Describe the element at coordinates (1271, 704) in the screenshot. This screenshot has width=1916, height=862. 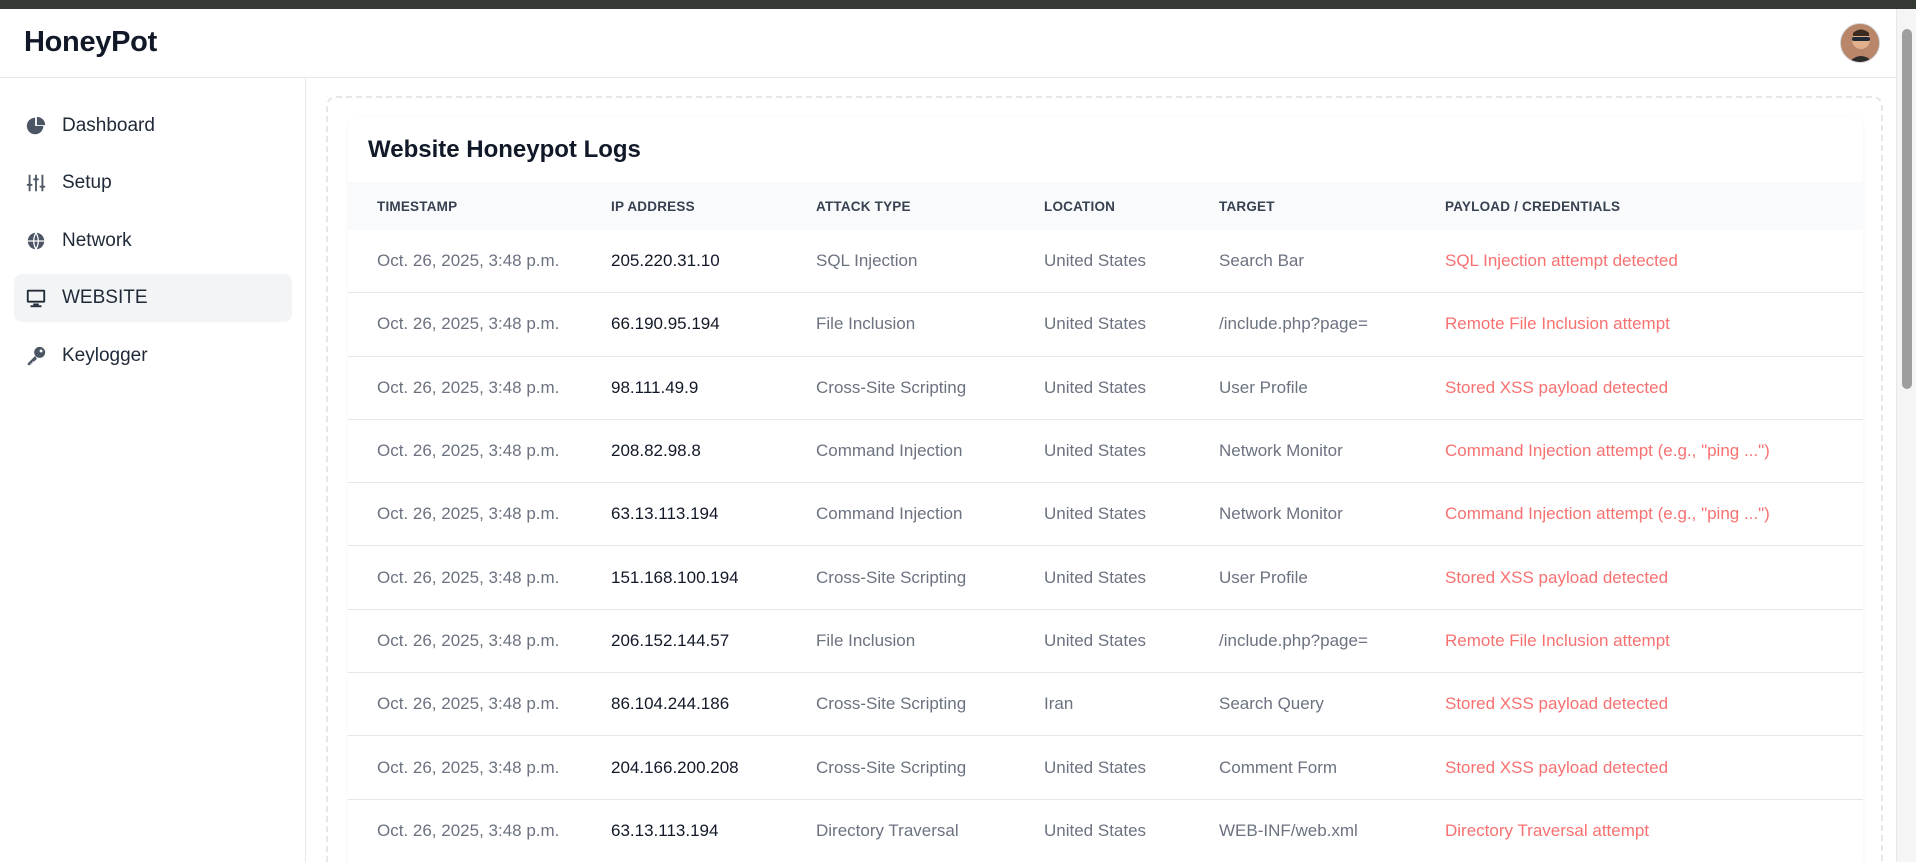
I see `target-cell: Search Query` at that location.